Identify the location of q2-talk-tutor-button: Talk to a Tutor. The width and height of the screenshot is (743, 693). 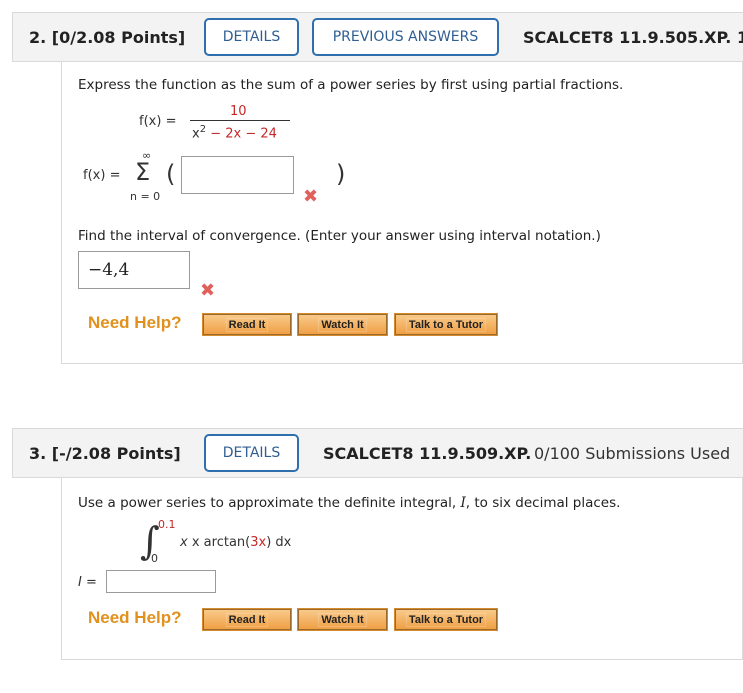
(446, 324).